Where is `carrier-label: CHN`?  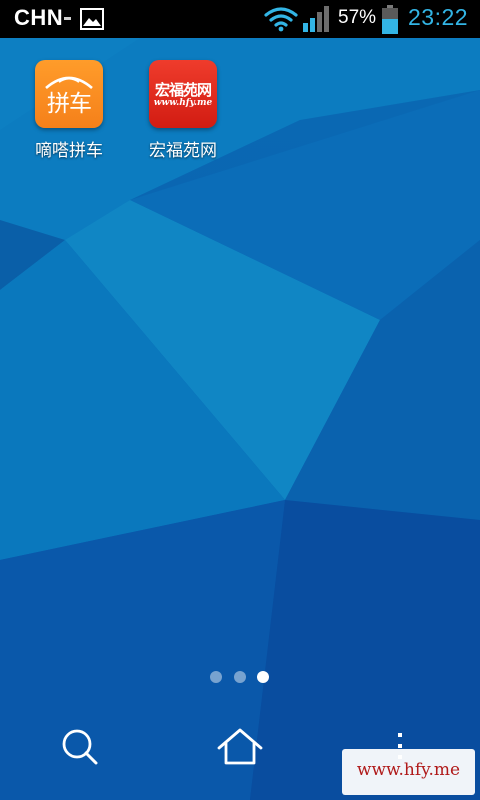 carrier-label: CHN is located at coordinates (39, 17).